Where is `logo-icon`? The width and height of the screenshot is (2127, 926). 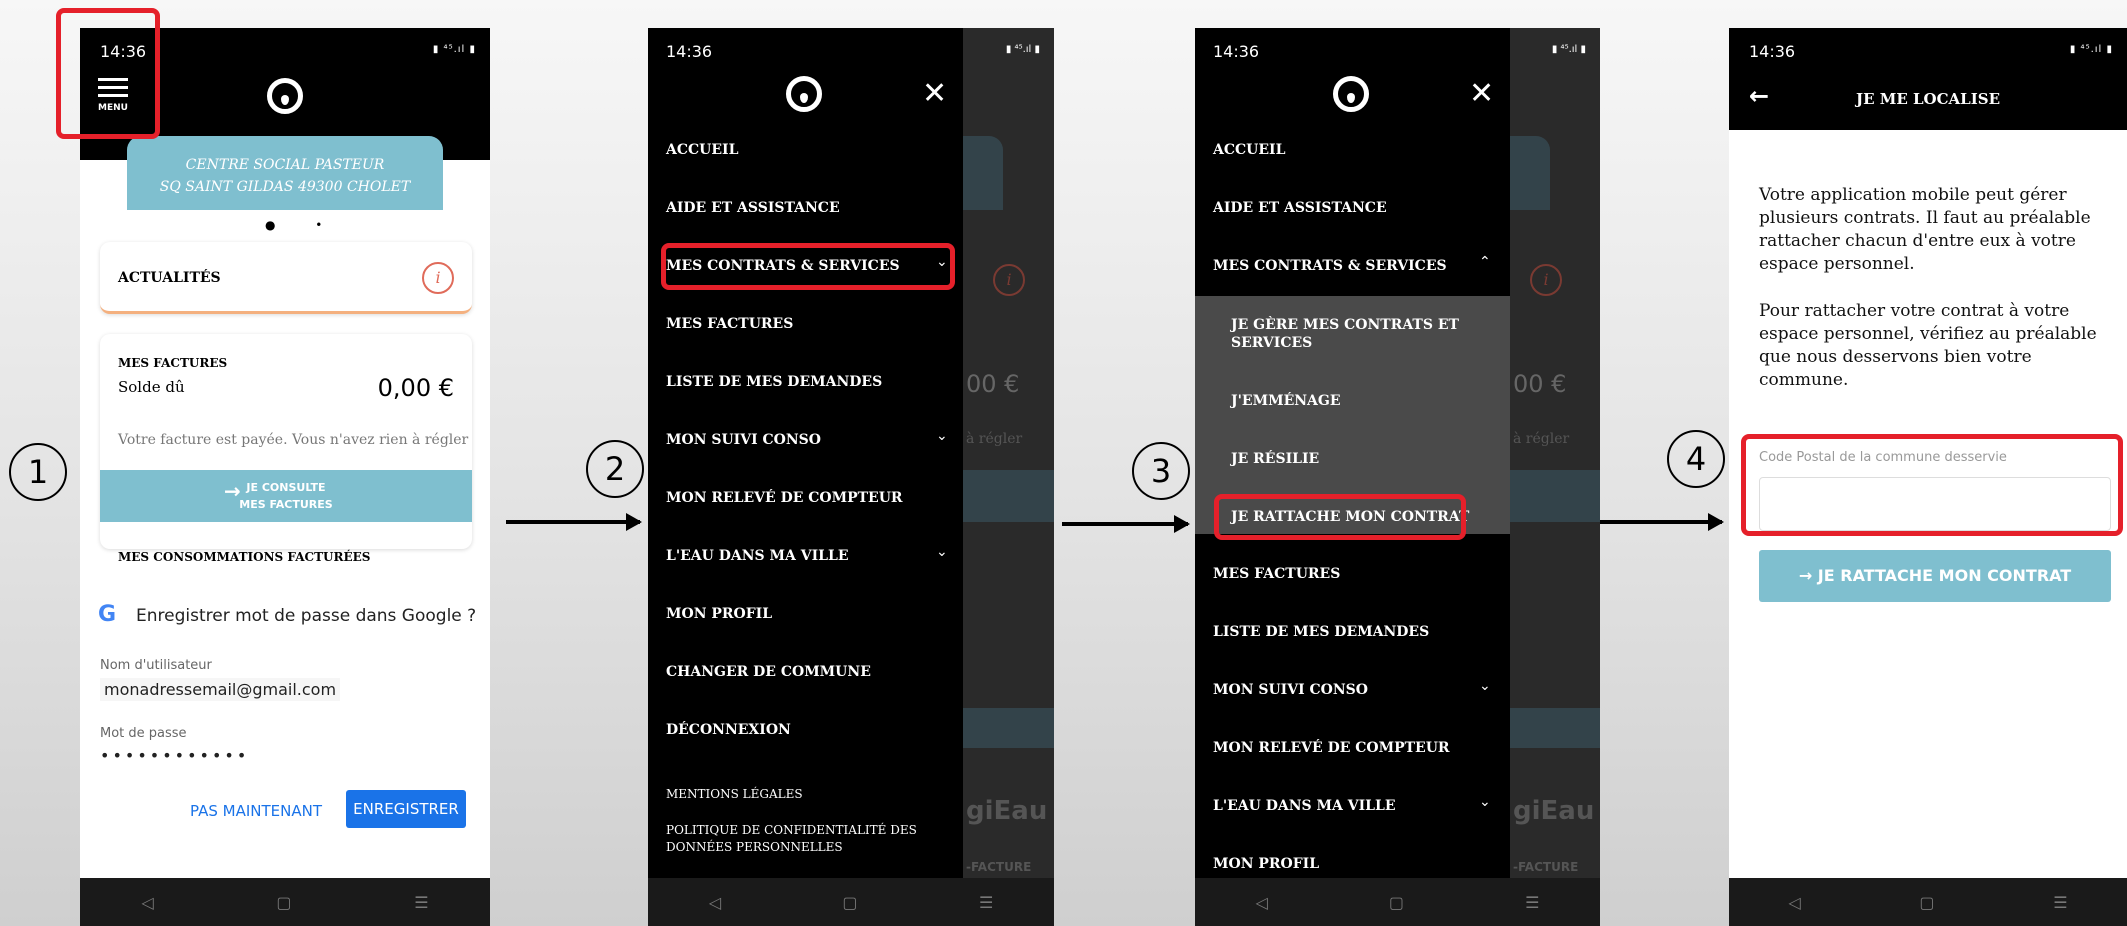 logo-icon is located at coordinates (285, 96).